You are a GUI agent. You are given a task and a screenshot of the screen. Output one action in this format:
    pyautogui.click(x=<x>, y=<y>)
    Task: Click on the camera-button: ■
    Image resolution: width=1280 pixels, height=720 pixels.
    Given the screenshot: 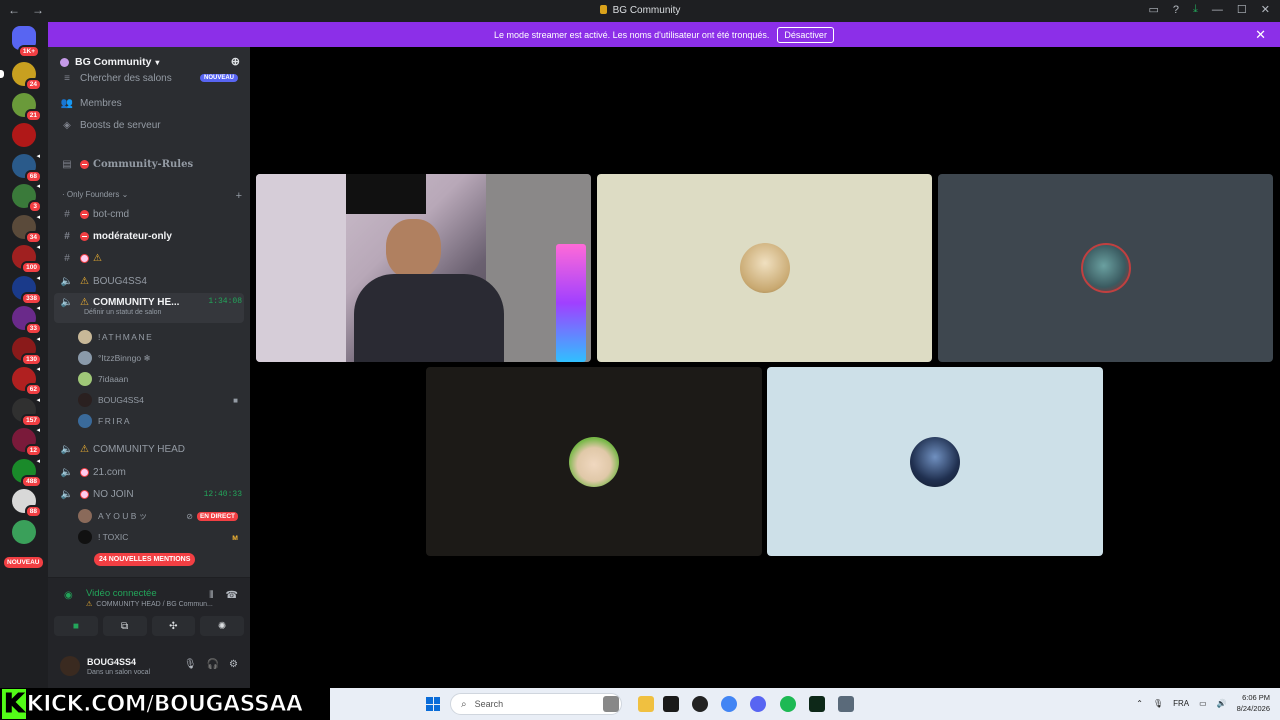 What is the action you would take?
    pyautogui.click(x=76, y=626)
    